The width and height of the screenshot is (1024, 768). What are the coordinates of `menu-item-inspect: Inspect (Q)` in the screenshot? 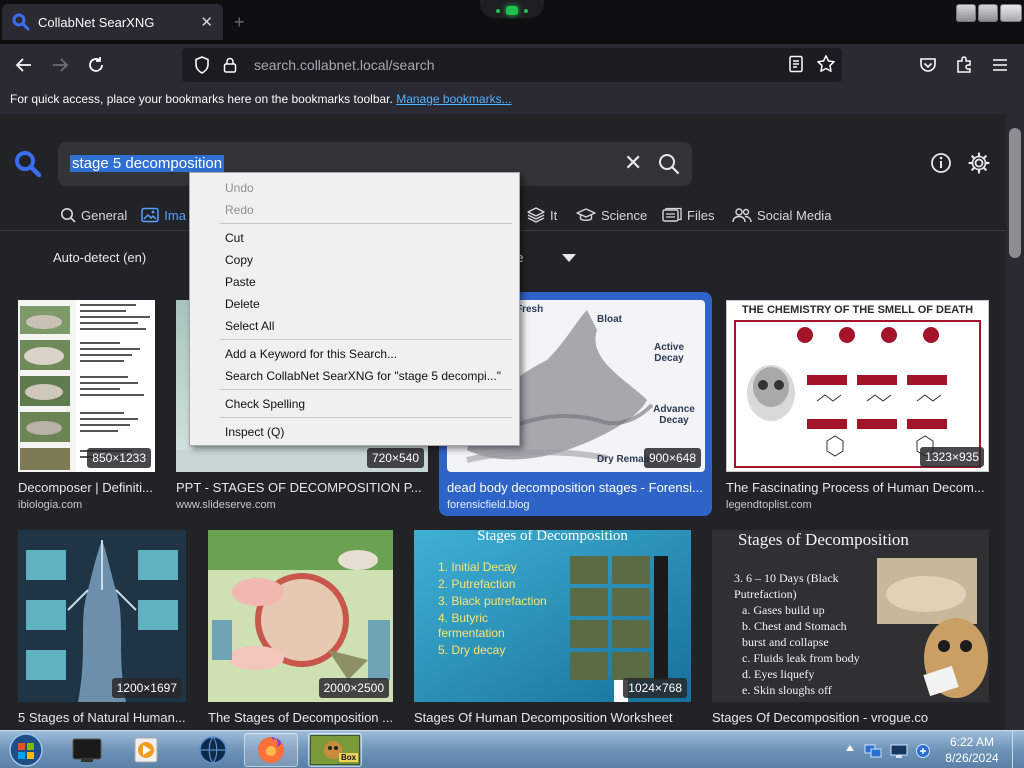 It's located at (254, 432).